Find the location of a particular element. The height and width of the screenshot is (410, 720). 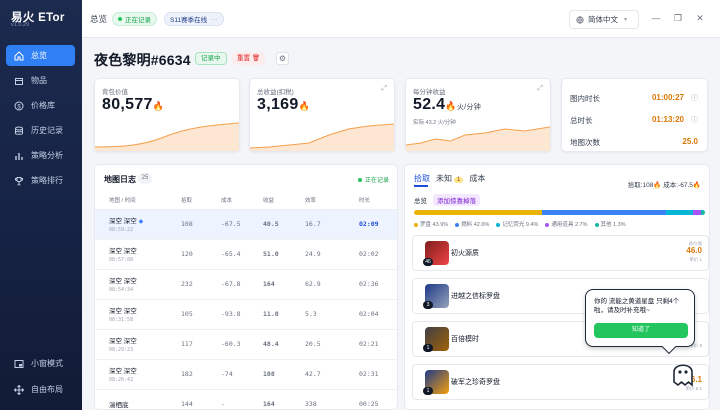

chip-overview: 总览 is located at coordinates (420, 200).